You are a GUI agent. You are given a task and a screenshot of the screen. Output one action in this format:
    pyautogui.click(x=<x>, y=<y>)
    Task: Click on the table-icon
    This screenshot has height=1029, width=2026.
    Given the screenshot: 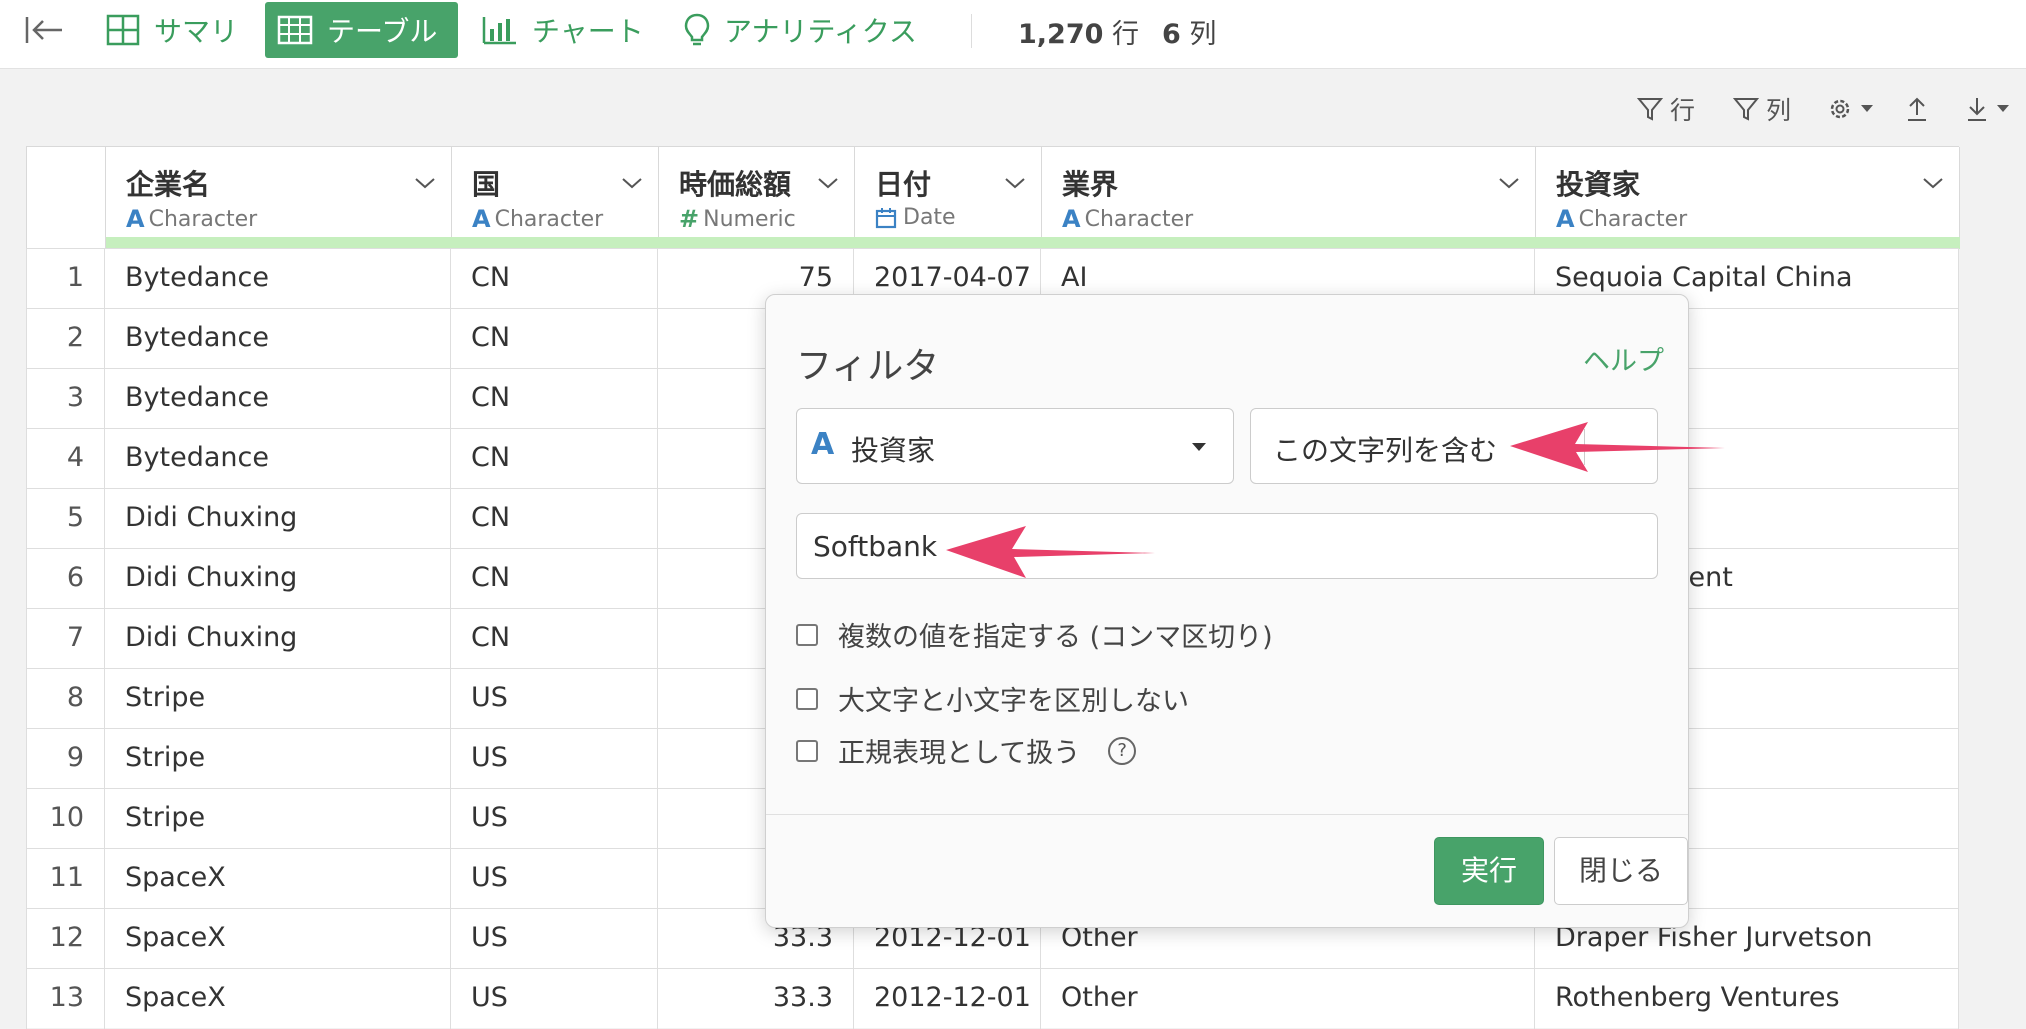 What is the action you would take?
    pyautogui.click(x=295, y=30)
    